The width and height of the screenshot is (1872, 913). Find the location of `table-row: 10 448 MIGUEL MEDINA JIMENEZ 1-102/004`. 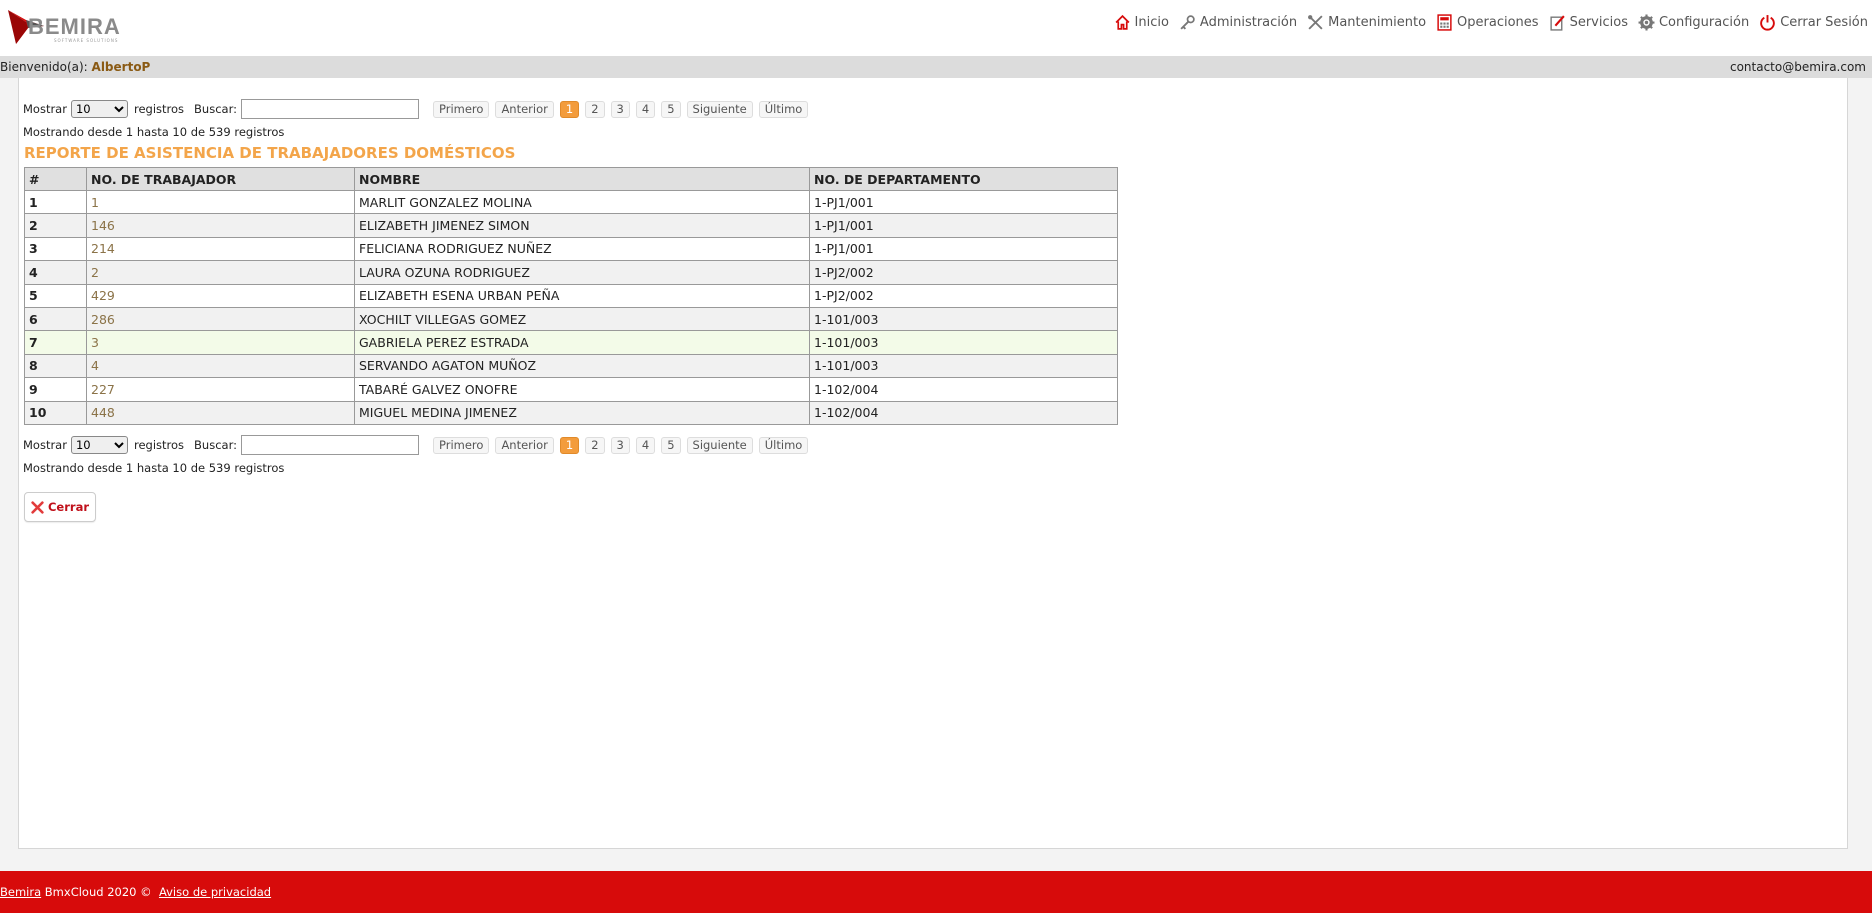

table-row: 10 448 MIGUEL MEDINA JIMENEZ 1-102/004 is located at coordinates (571, 412).